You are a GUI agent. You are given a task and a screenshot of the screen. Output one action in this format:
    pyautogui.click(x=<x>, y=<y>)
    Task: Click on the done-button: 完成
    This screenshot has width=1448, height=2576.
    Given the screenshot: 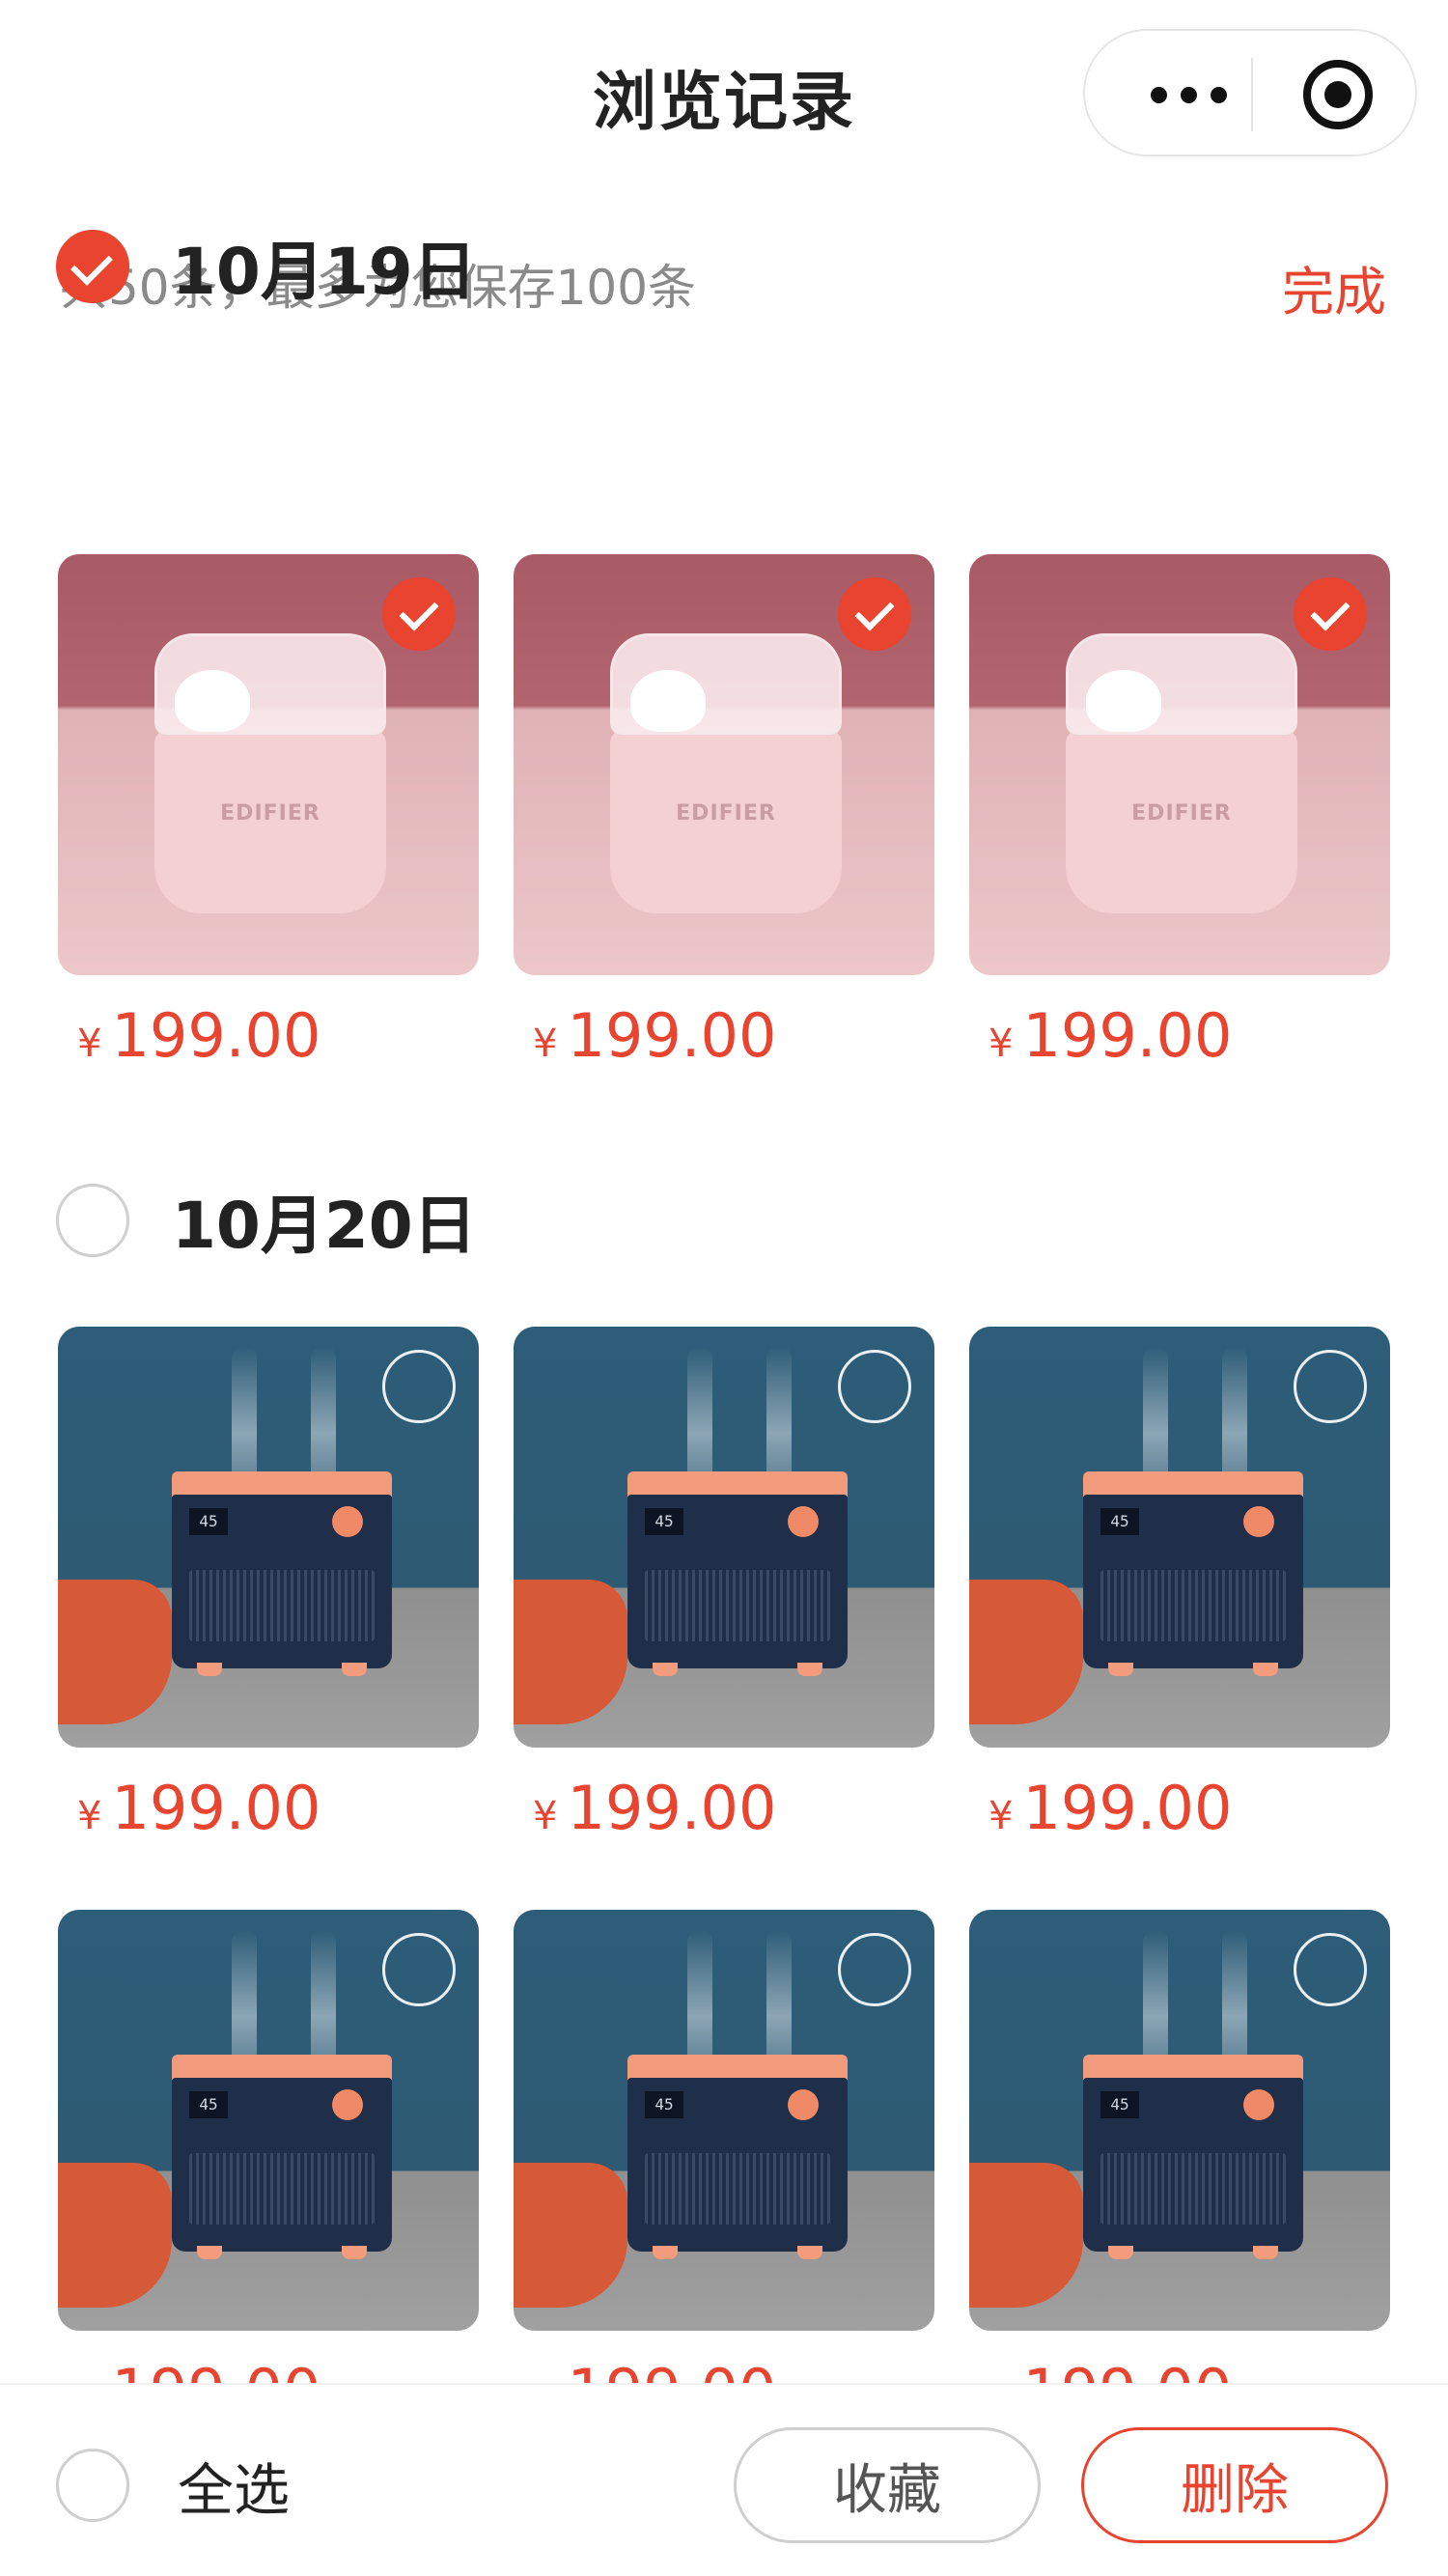 What is the action you would take?
    pyautogui.click(x=1334, y=287)
    